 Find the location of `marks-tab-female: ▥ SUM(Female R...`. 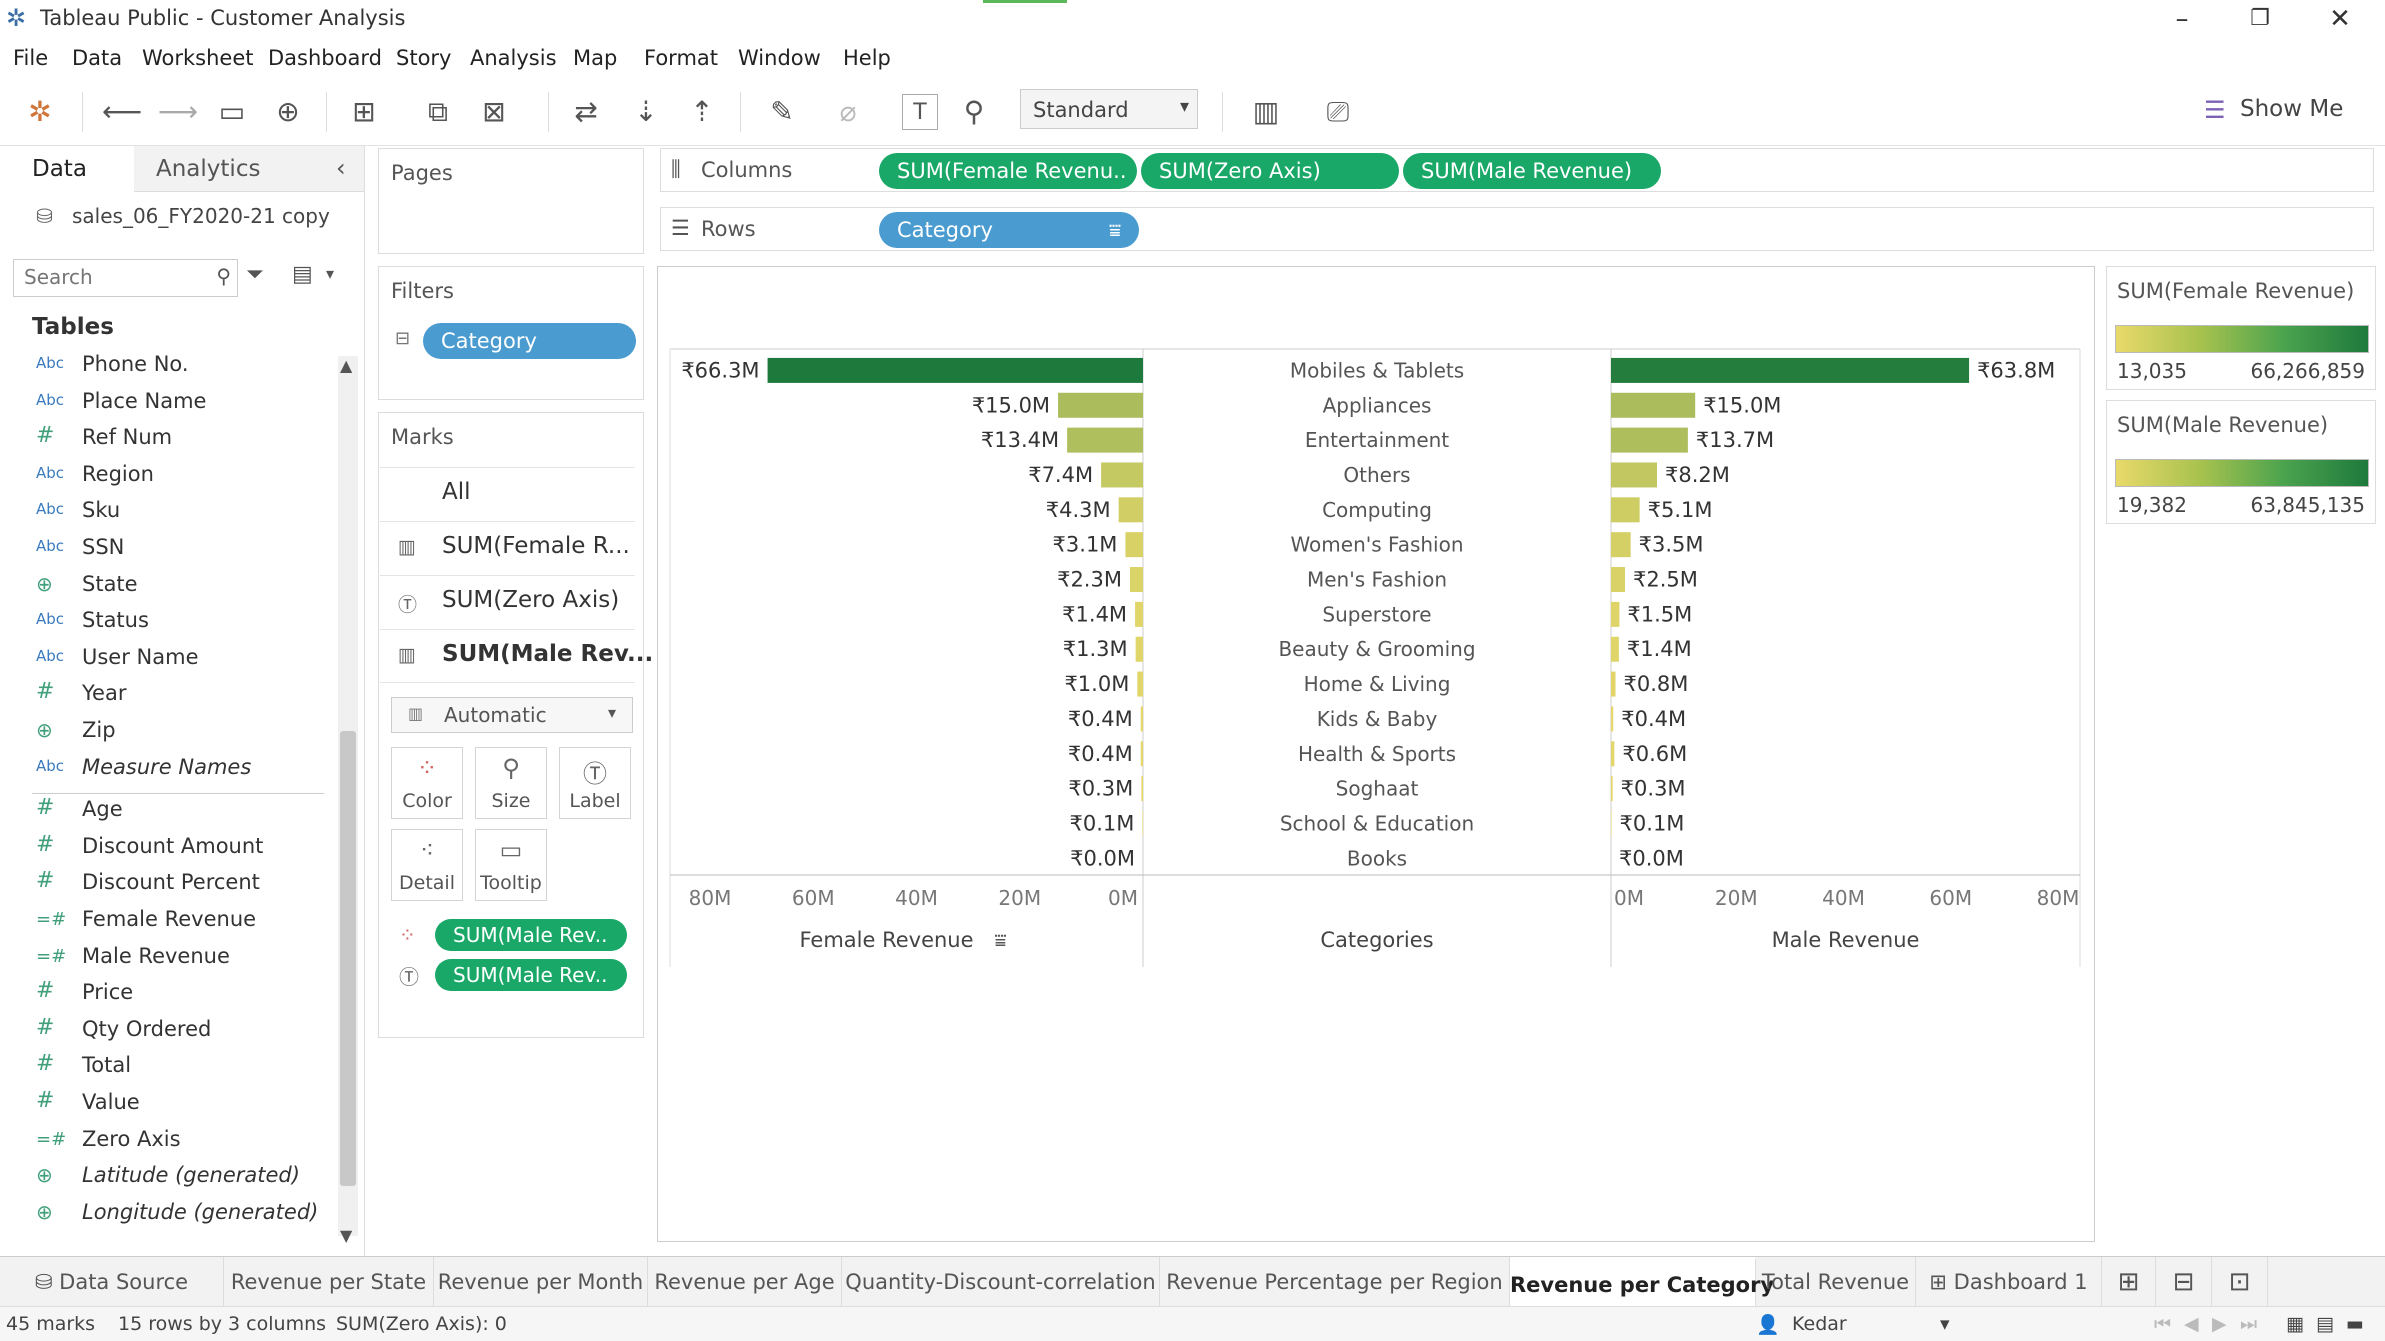

marks-tab-female: ▥ SUM(Female R... is located at coordinates (507, 548).